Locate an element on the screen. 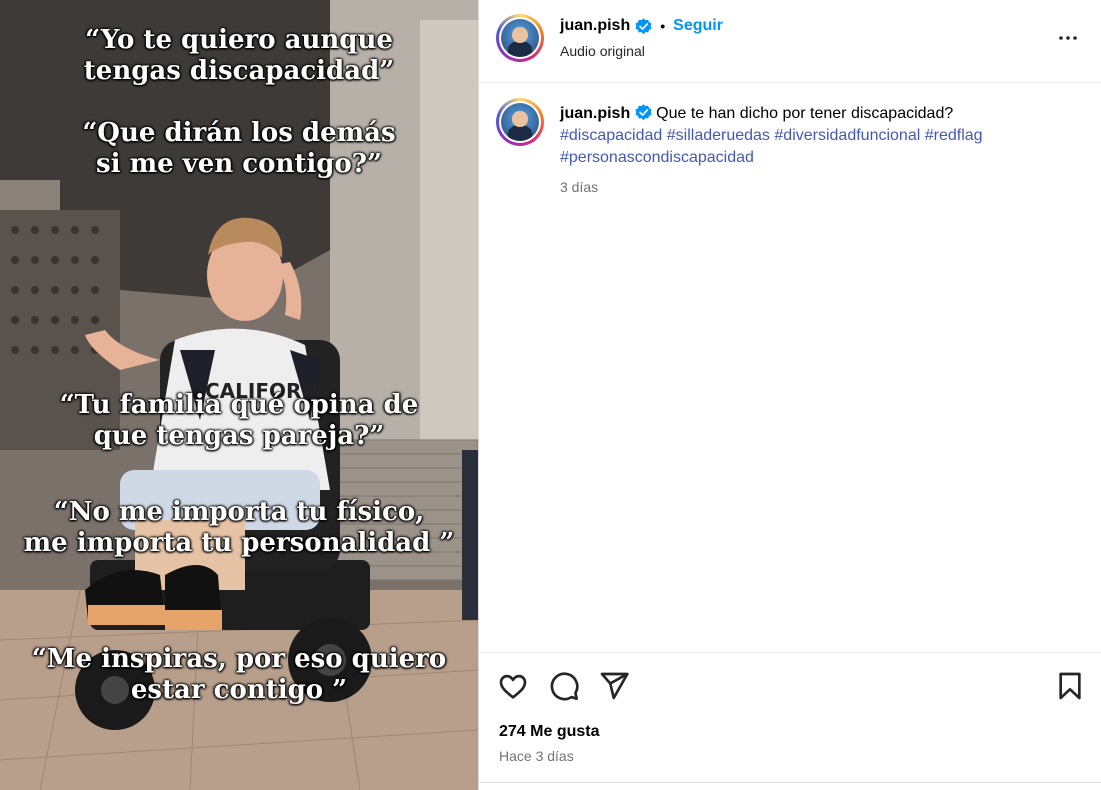 The image size is (1101, 790). caption-avatar is located at coordinates (520, 122).